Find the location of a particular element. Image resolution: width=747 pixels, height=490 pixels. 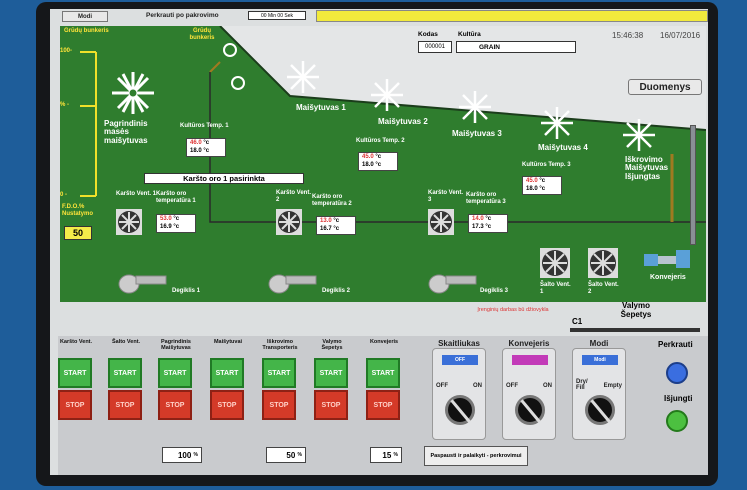

hot-fan-2-icon is located at coordinates (289, 222).